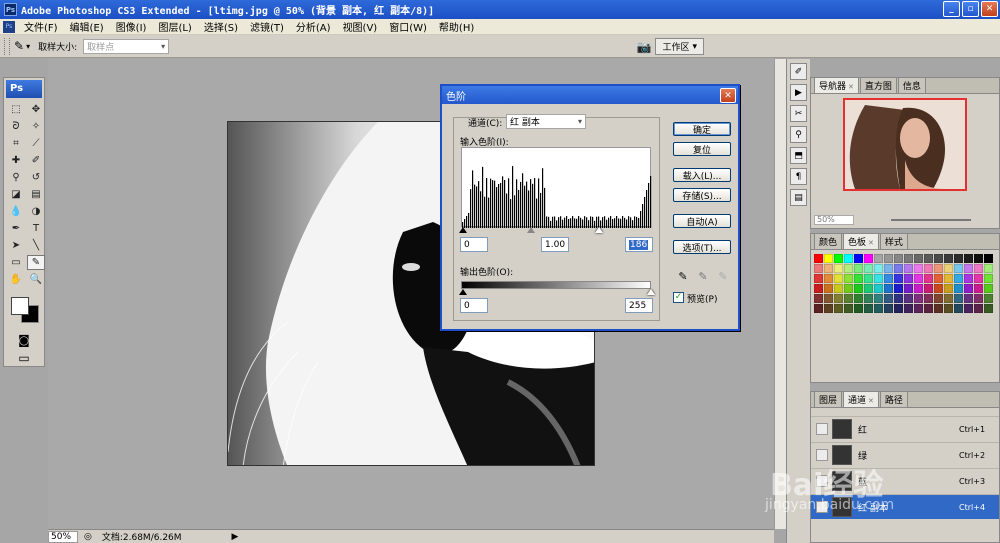 The height and width of the screenshot is (543, 1000). I want to click on tab-color: 颜色, so click(828, 241).